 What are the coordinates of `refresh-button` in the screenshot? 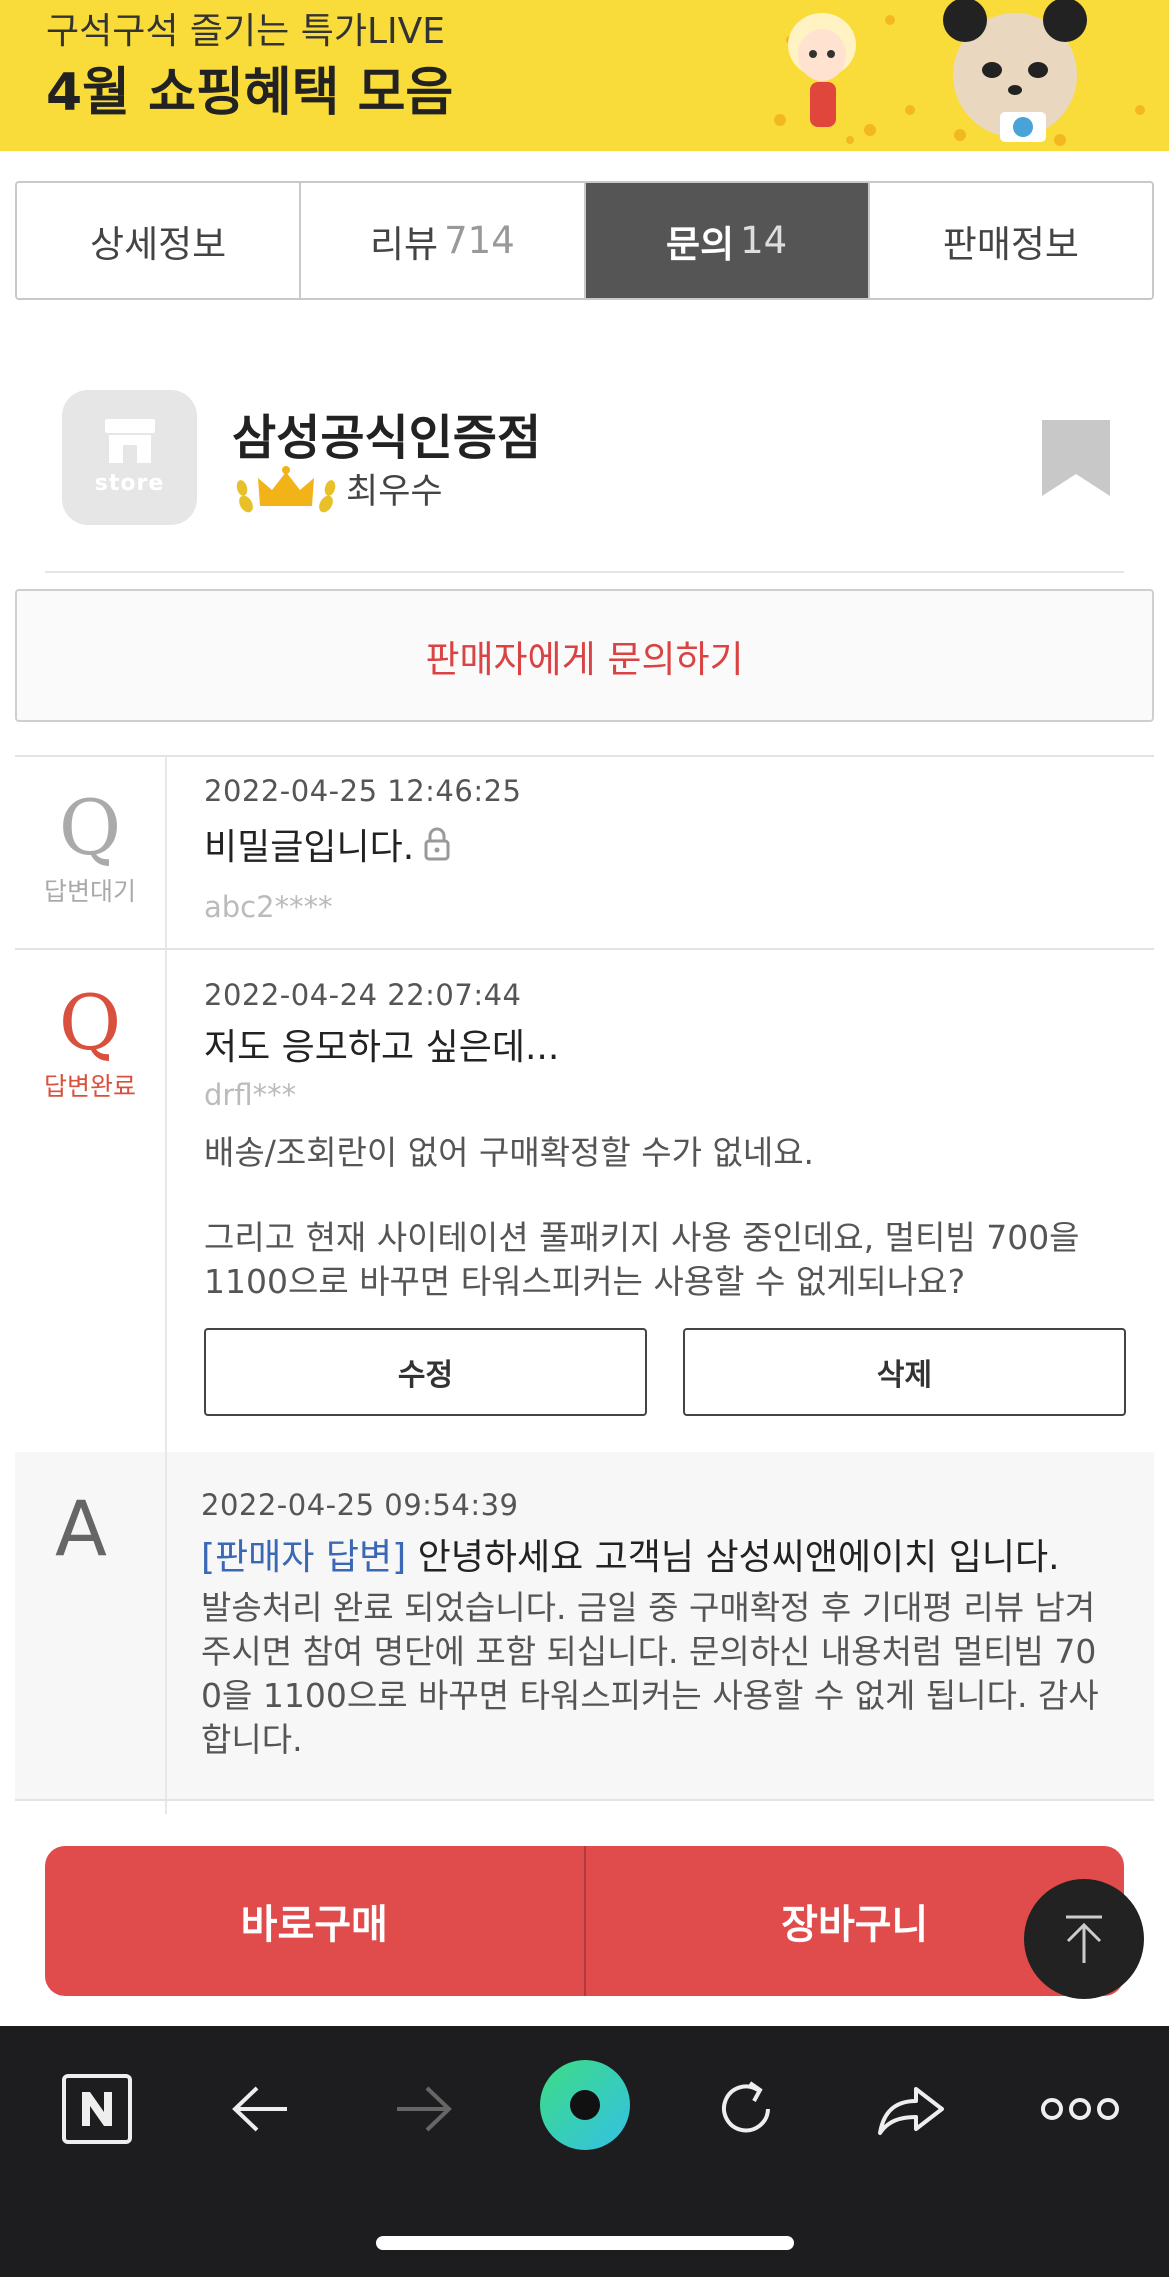 It's located at (746, 2109).